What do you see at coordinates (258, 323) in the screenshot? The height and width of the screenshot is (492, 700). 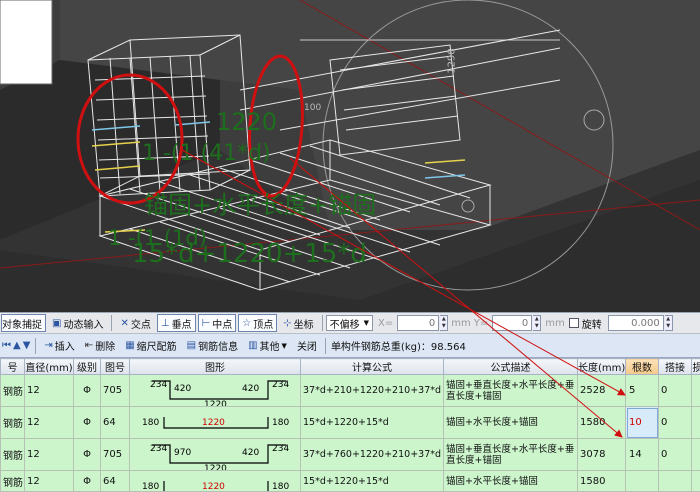 I see `vertex-snap-button: ☆ 顶点` at bounding box center [258, 323].